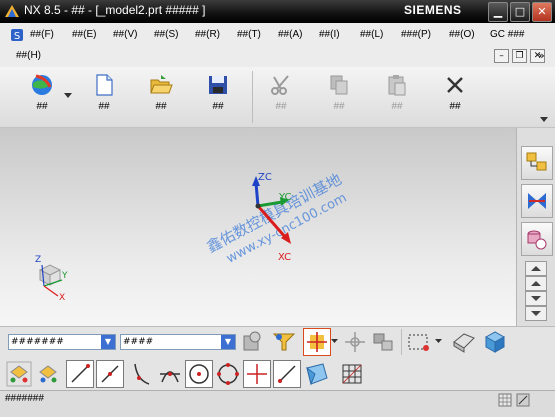 The image size is (555, 417). Describe the element at coordinates (438, 341) in the screenshot. I see `select-dropdown-icon` at that location.